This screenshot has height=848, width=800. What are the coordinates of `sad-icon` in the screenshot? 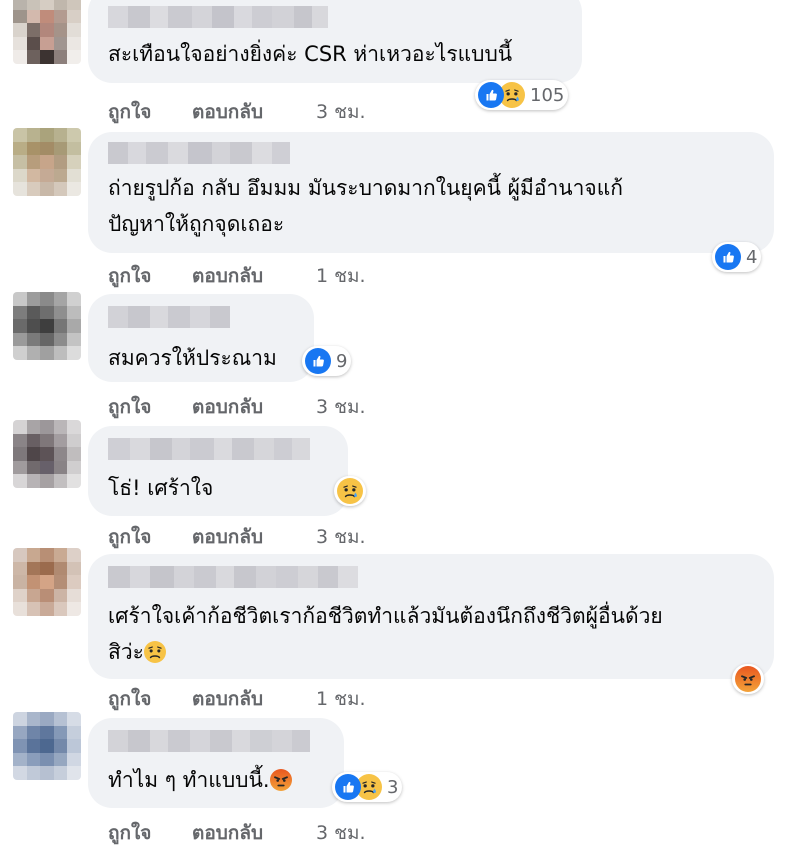 It's located at (350, 491).